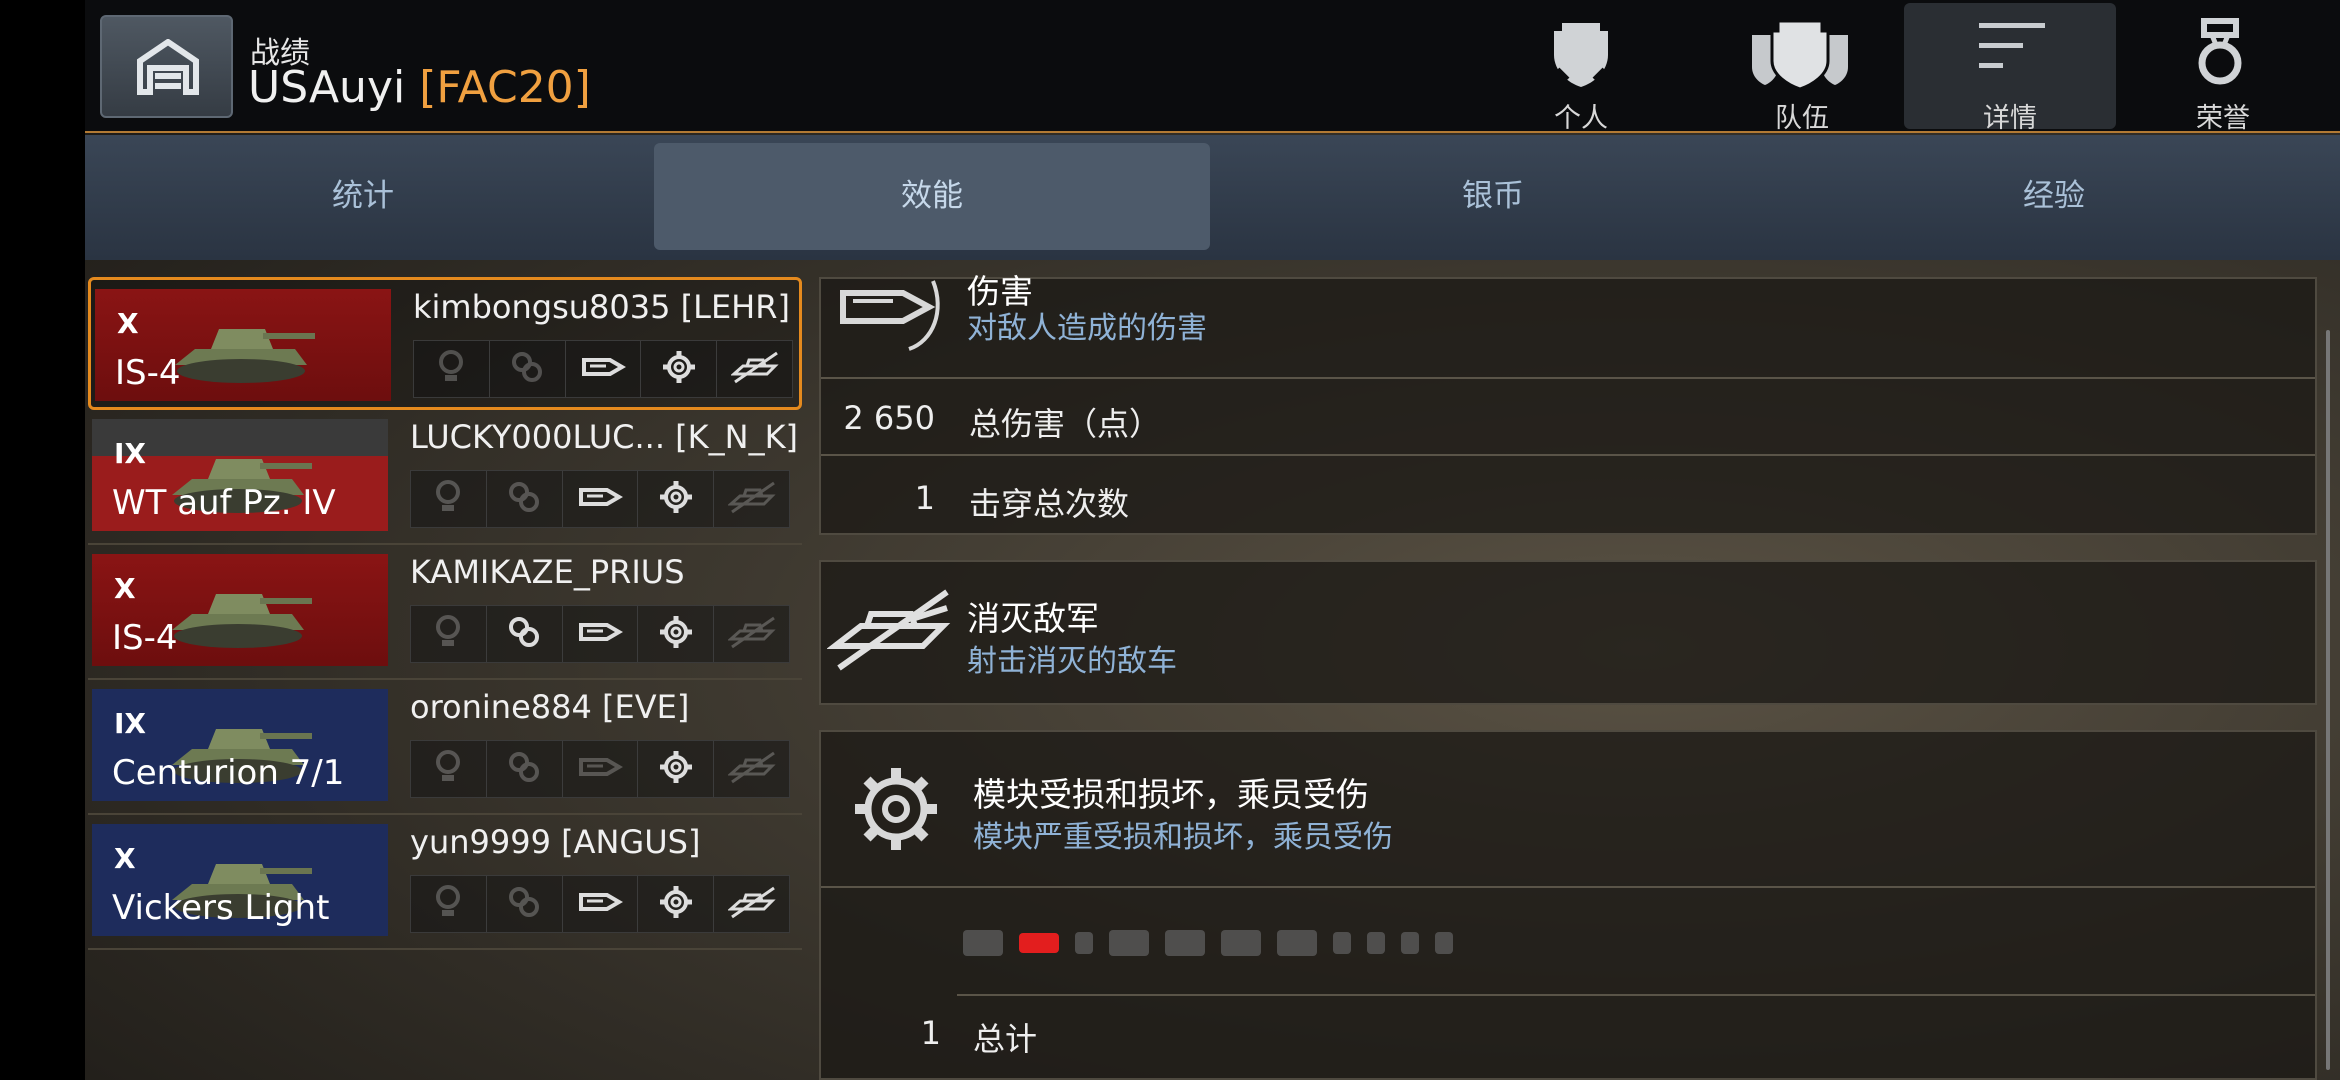 This screenshot has height=1080, width=2340. I want to click on nav-details-button: 详情, so click(2010, 68).